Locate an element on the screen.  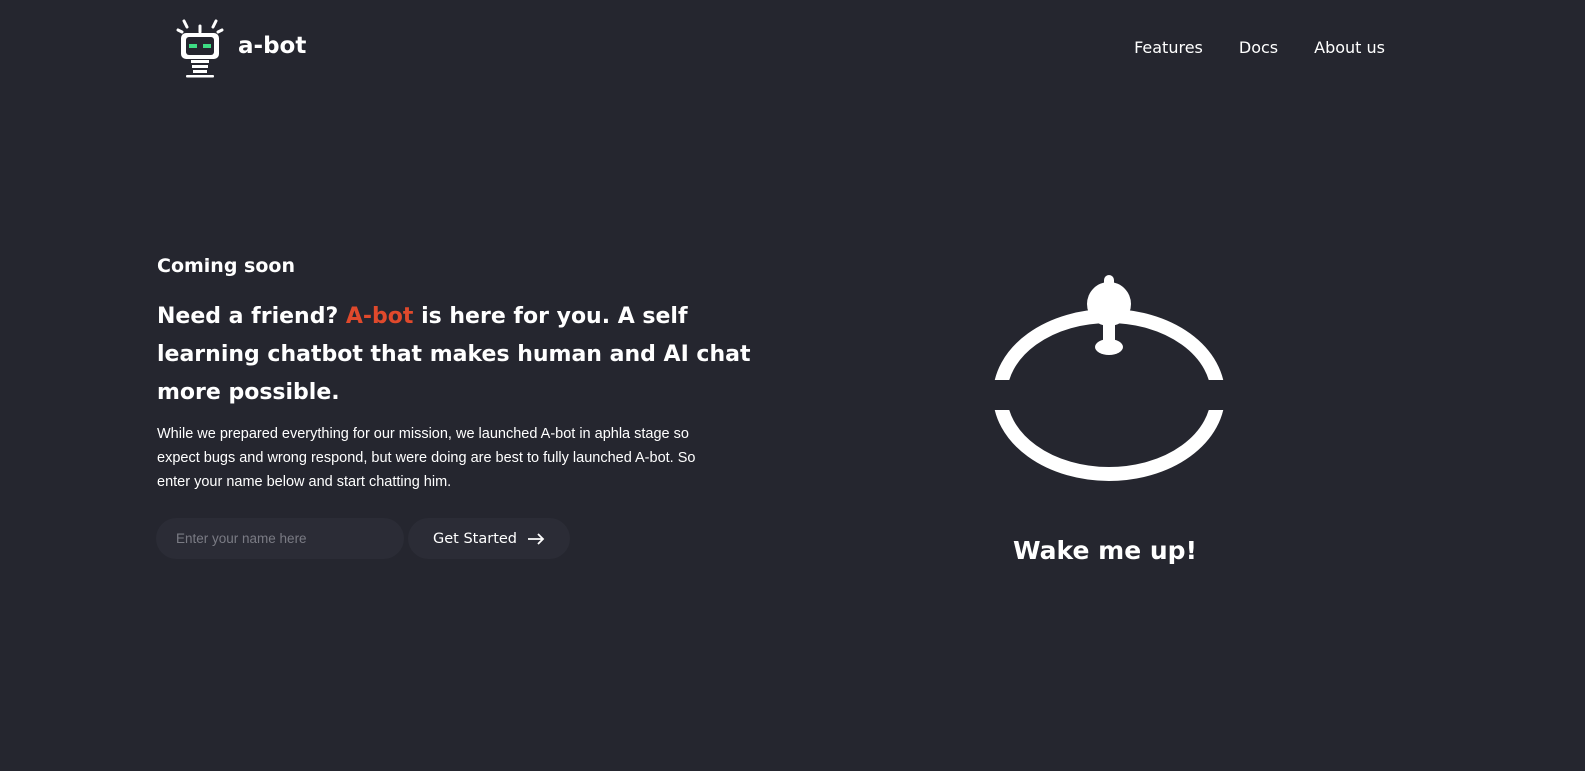
logo: a-bot is located at coordinates (241, 49).